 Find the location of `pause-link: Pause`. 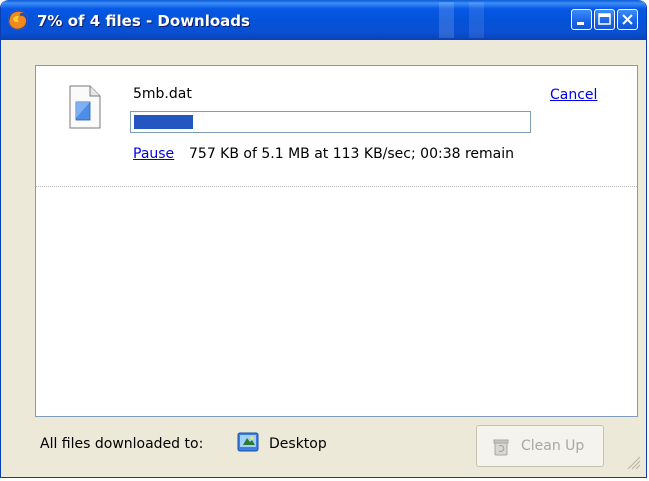

pause-link: Pause is located at coordinates (153, 154).